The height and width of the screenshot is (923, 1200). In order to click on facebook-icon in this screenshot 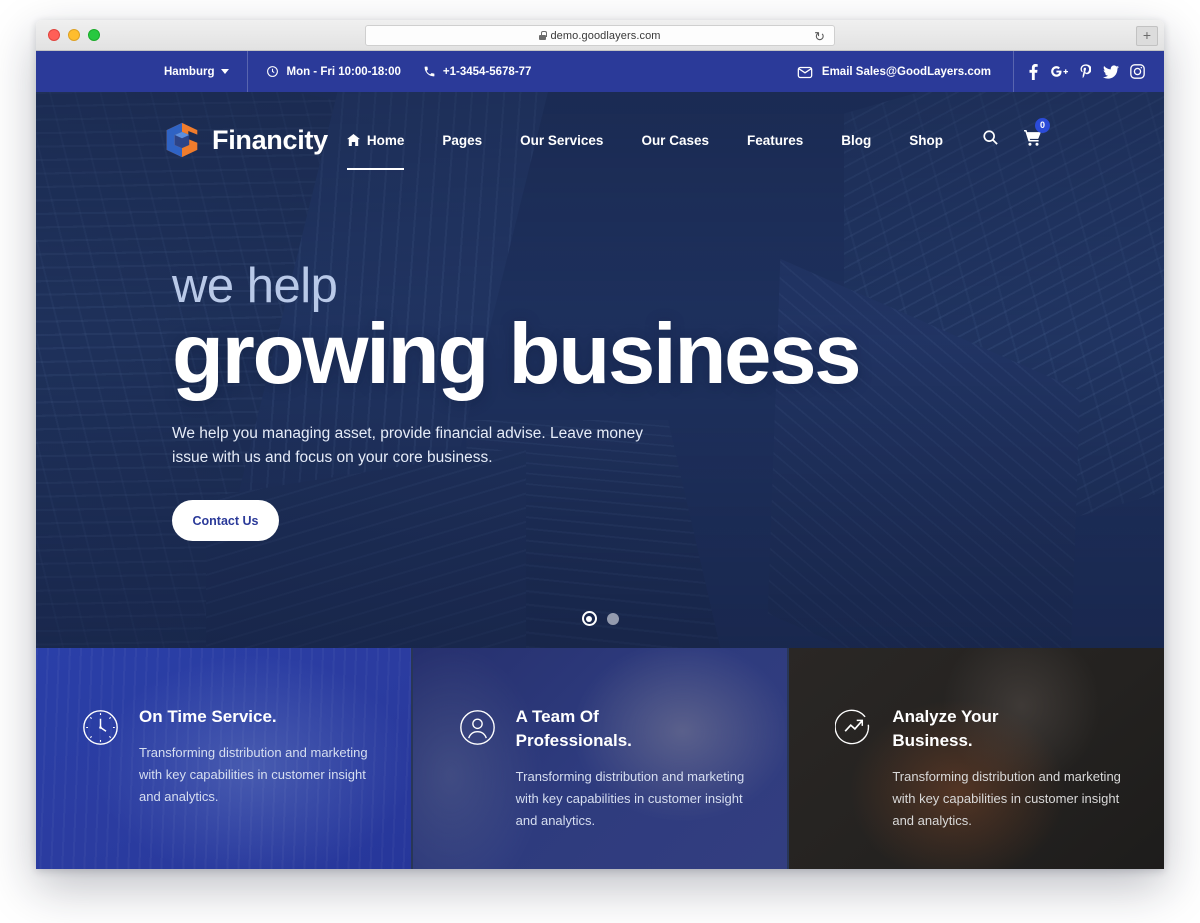, I will do `click(1033, 72)`.